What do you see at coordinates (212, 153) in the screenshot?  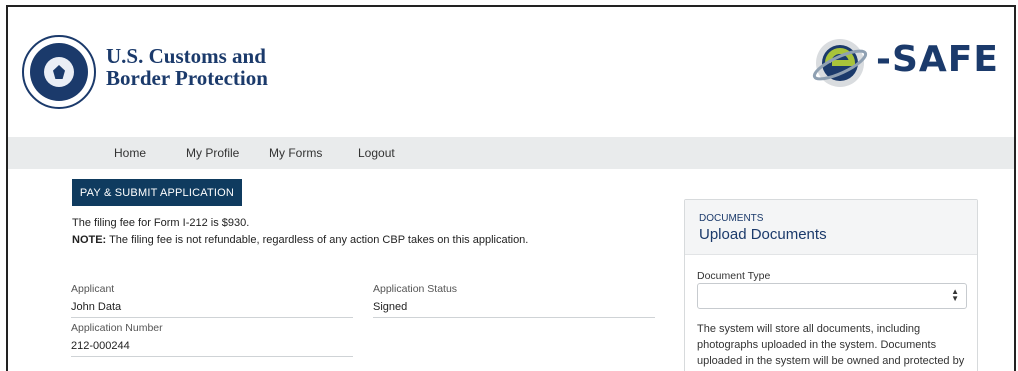 I see `nav-my-profile: My Profile` at bounding box center [212, 153].